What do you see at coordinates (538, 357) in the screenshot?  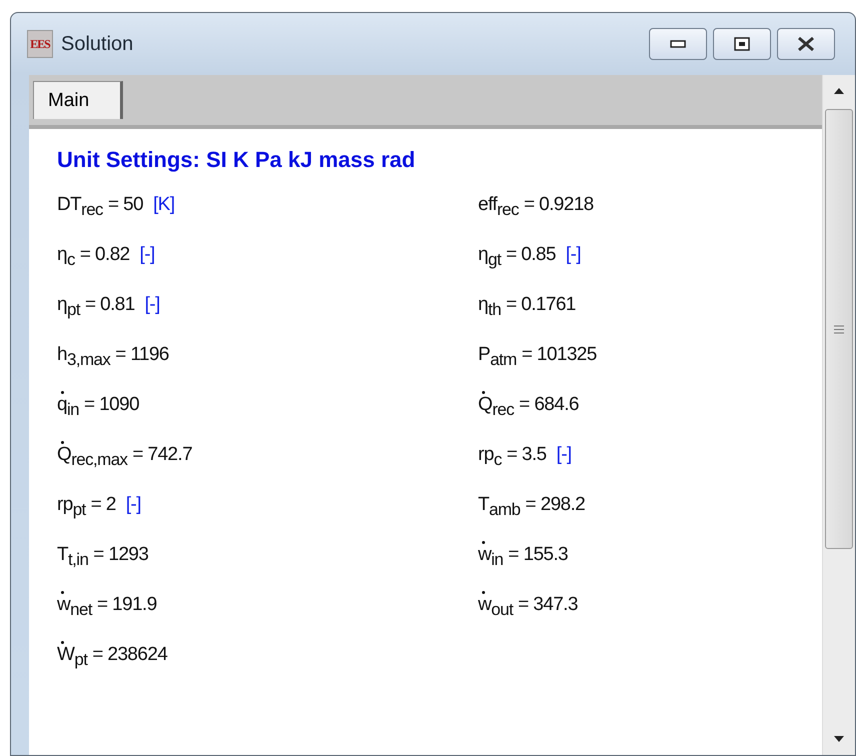 I see `variable-expression: P$_{atm}$ = 101325` at bounding box center [538, 357].